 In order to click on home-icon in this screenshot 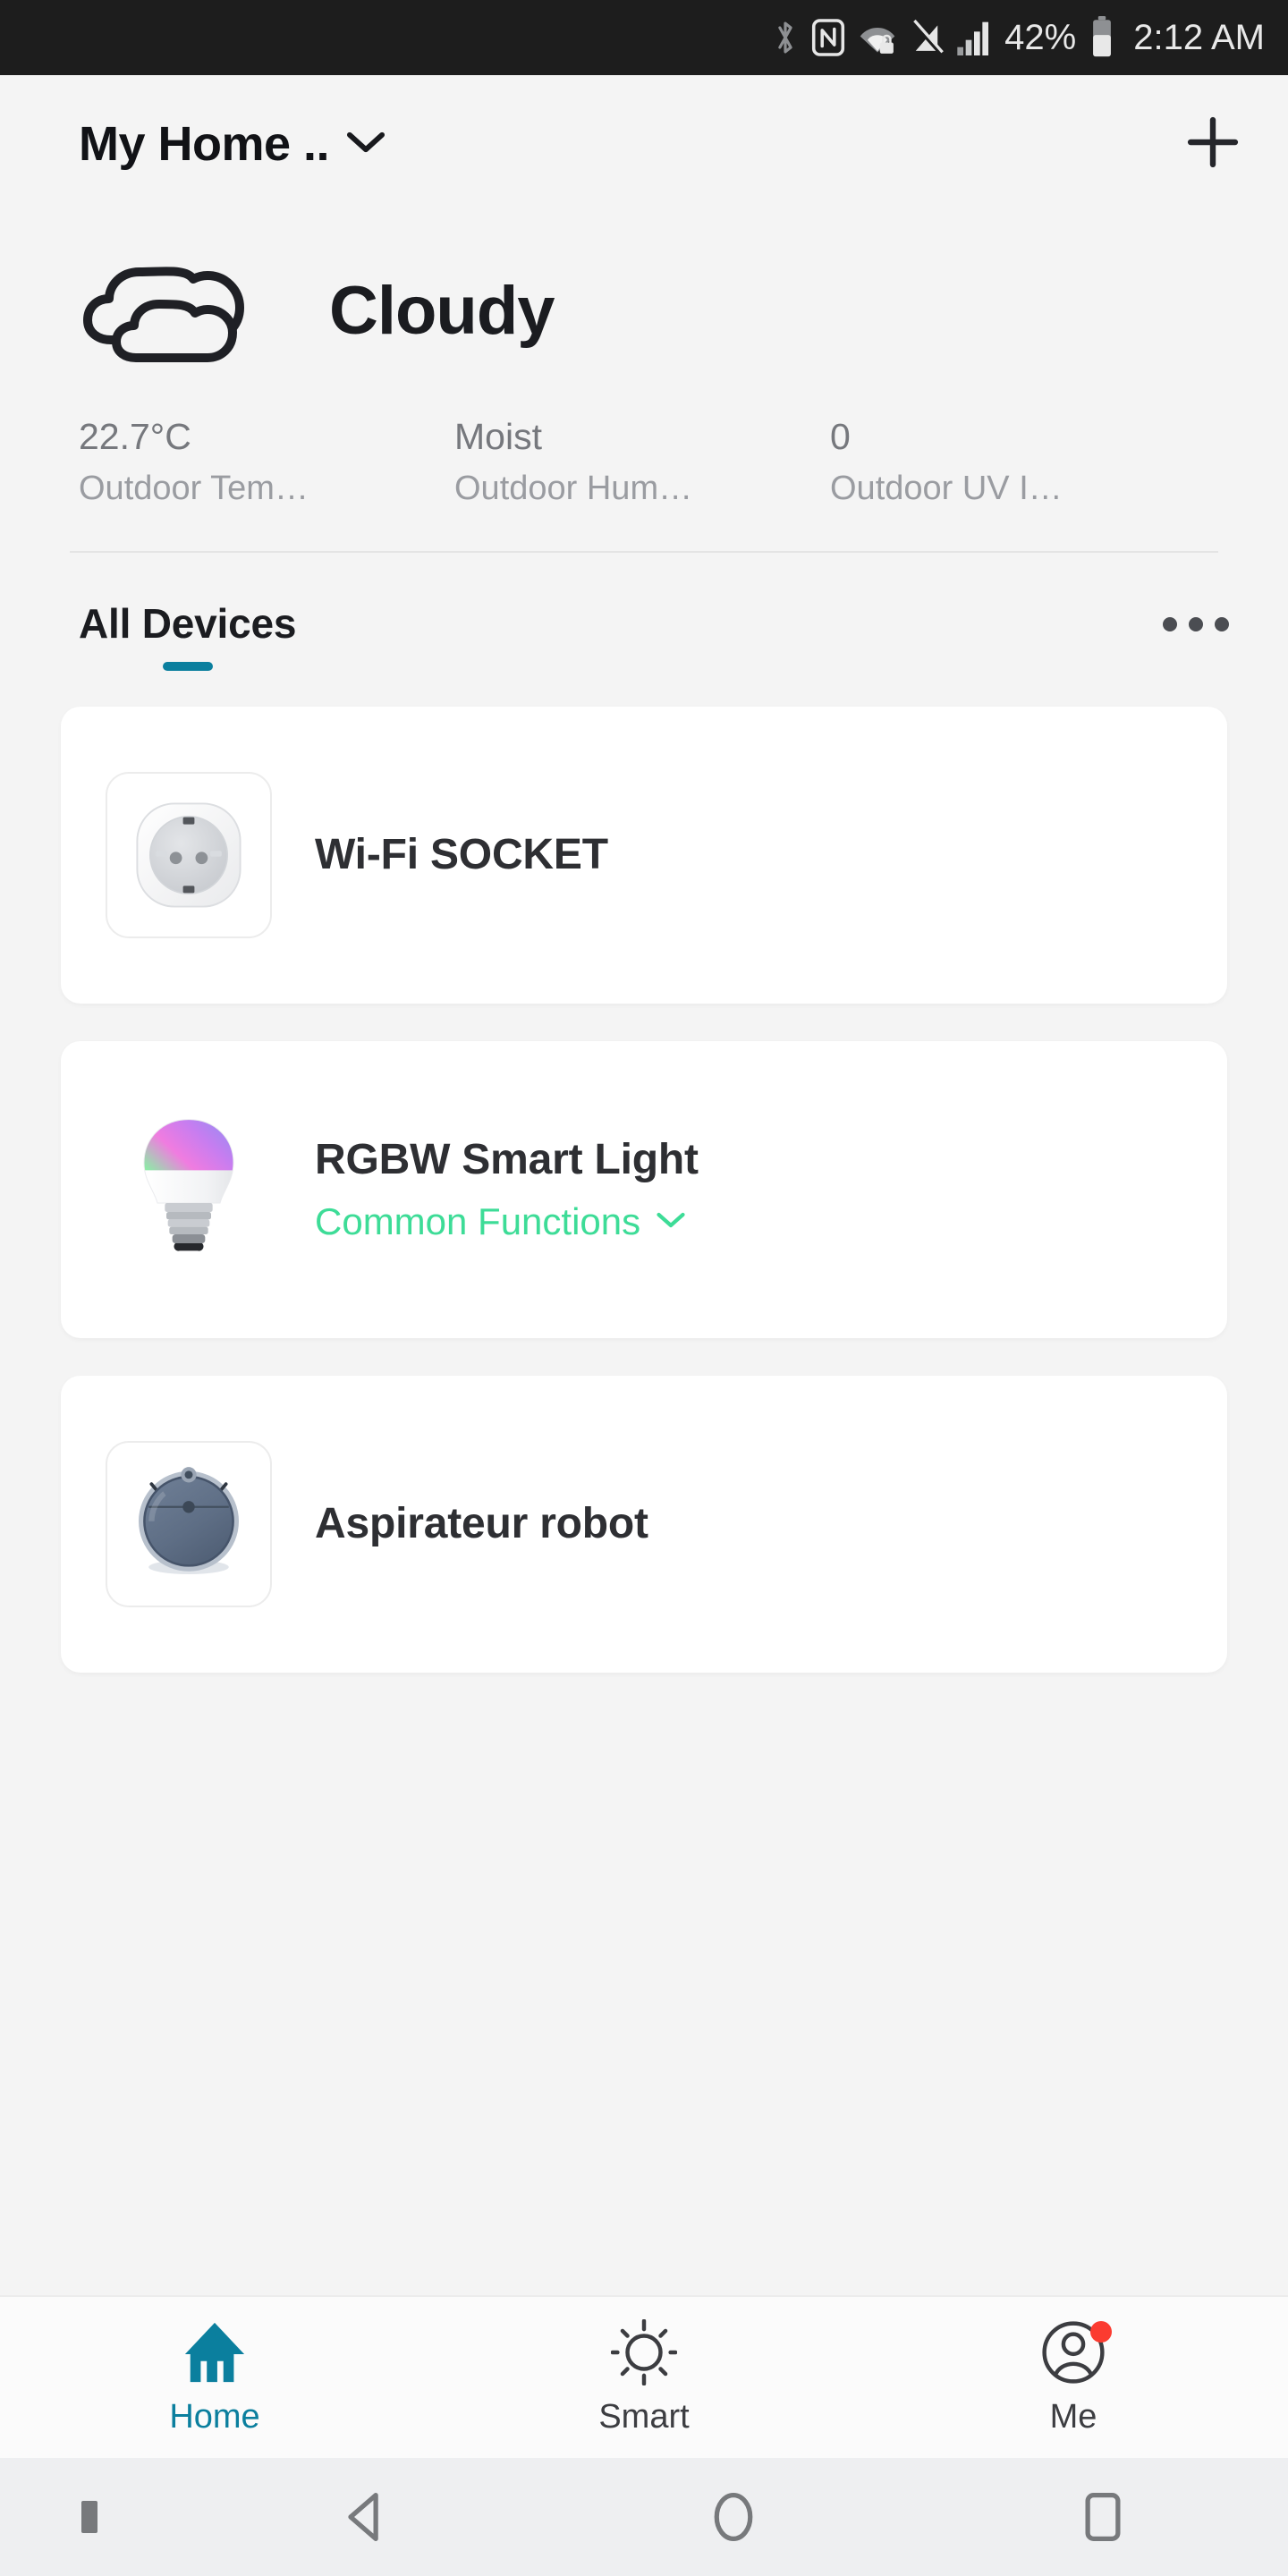, I will do `click(215, 2352)`.